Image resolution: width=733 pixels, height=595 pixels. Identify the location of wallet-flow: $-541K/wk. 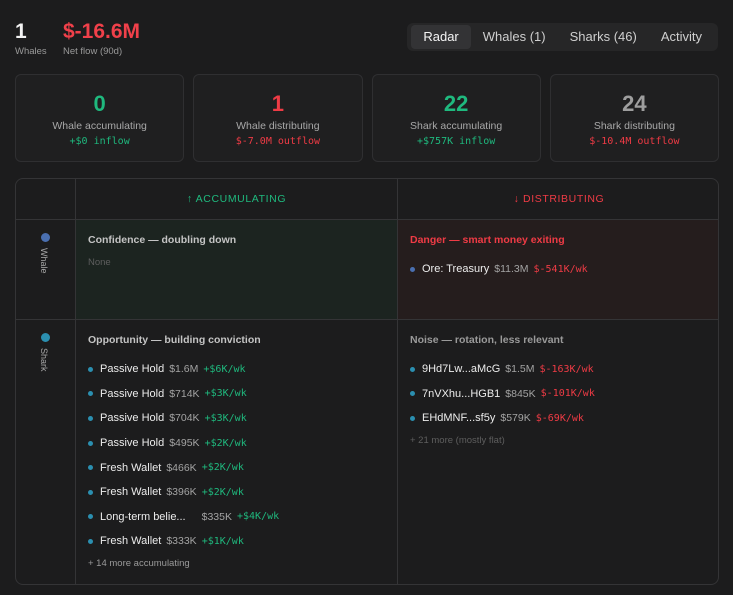
(560, 269).